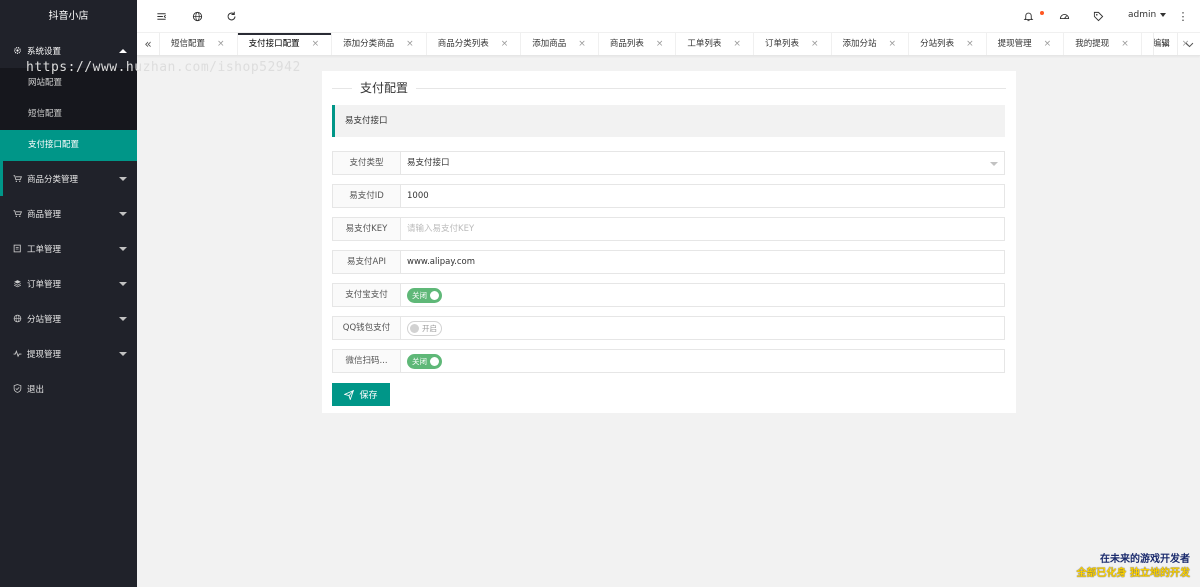  I want to click on sidebar-subitem-payment-config: 支付接口配置, so click(68, 145).